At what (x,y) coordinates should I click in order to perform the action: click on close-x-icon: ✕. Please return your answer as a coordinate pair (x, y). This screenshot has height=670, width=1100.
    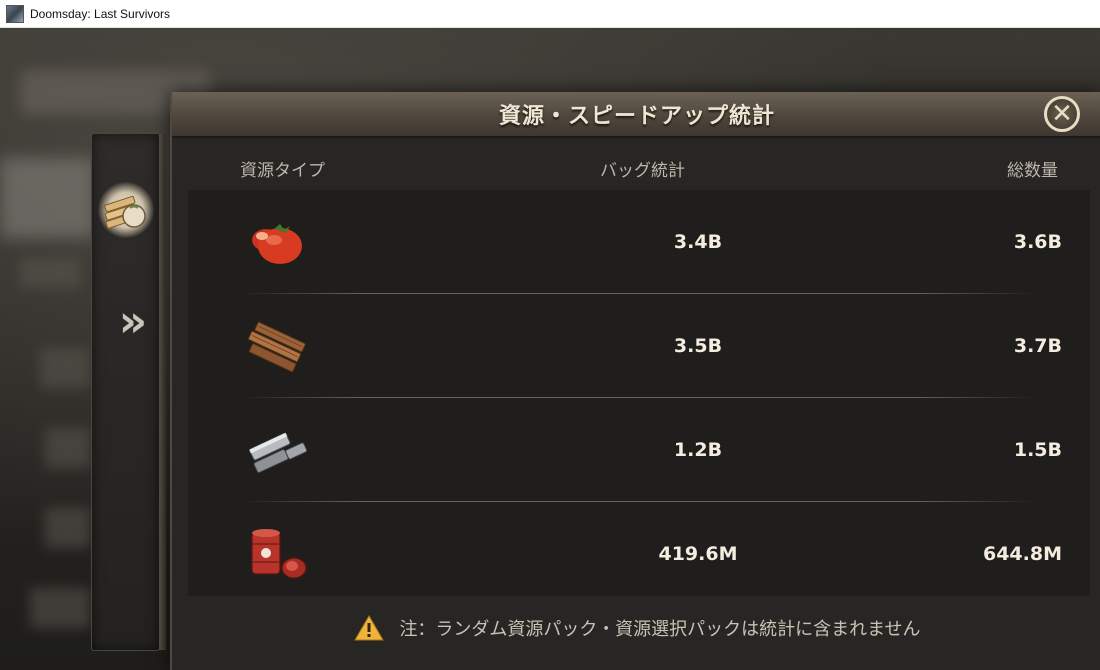
    Looking at the image, I should click on (1062, 114).